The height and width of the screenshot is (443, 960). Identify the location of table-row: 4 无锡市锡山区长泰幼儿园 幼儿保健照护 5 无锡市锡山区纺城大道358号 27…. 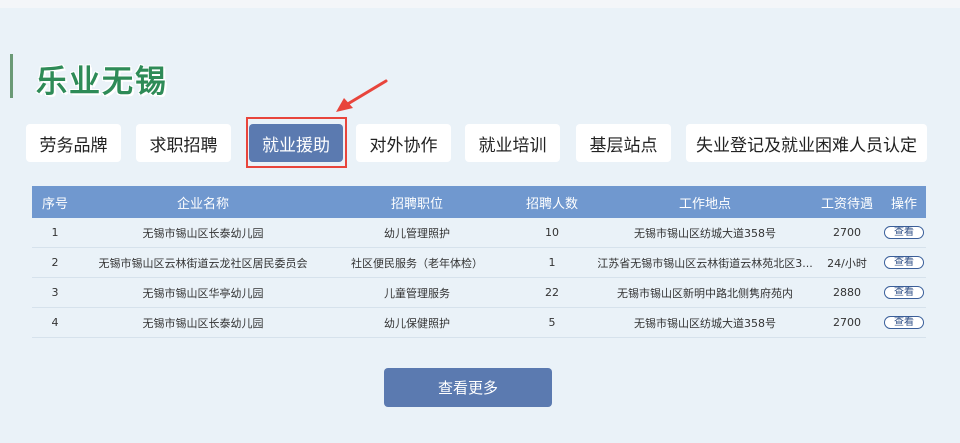
(479, 323).